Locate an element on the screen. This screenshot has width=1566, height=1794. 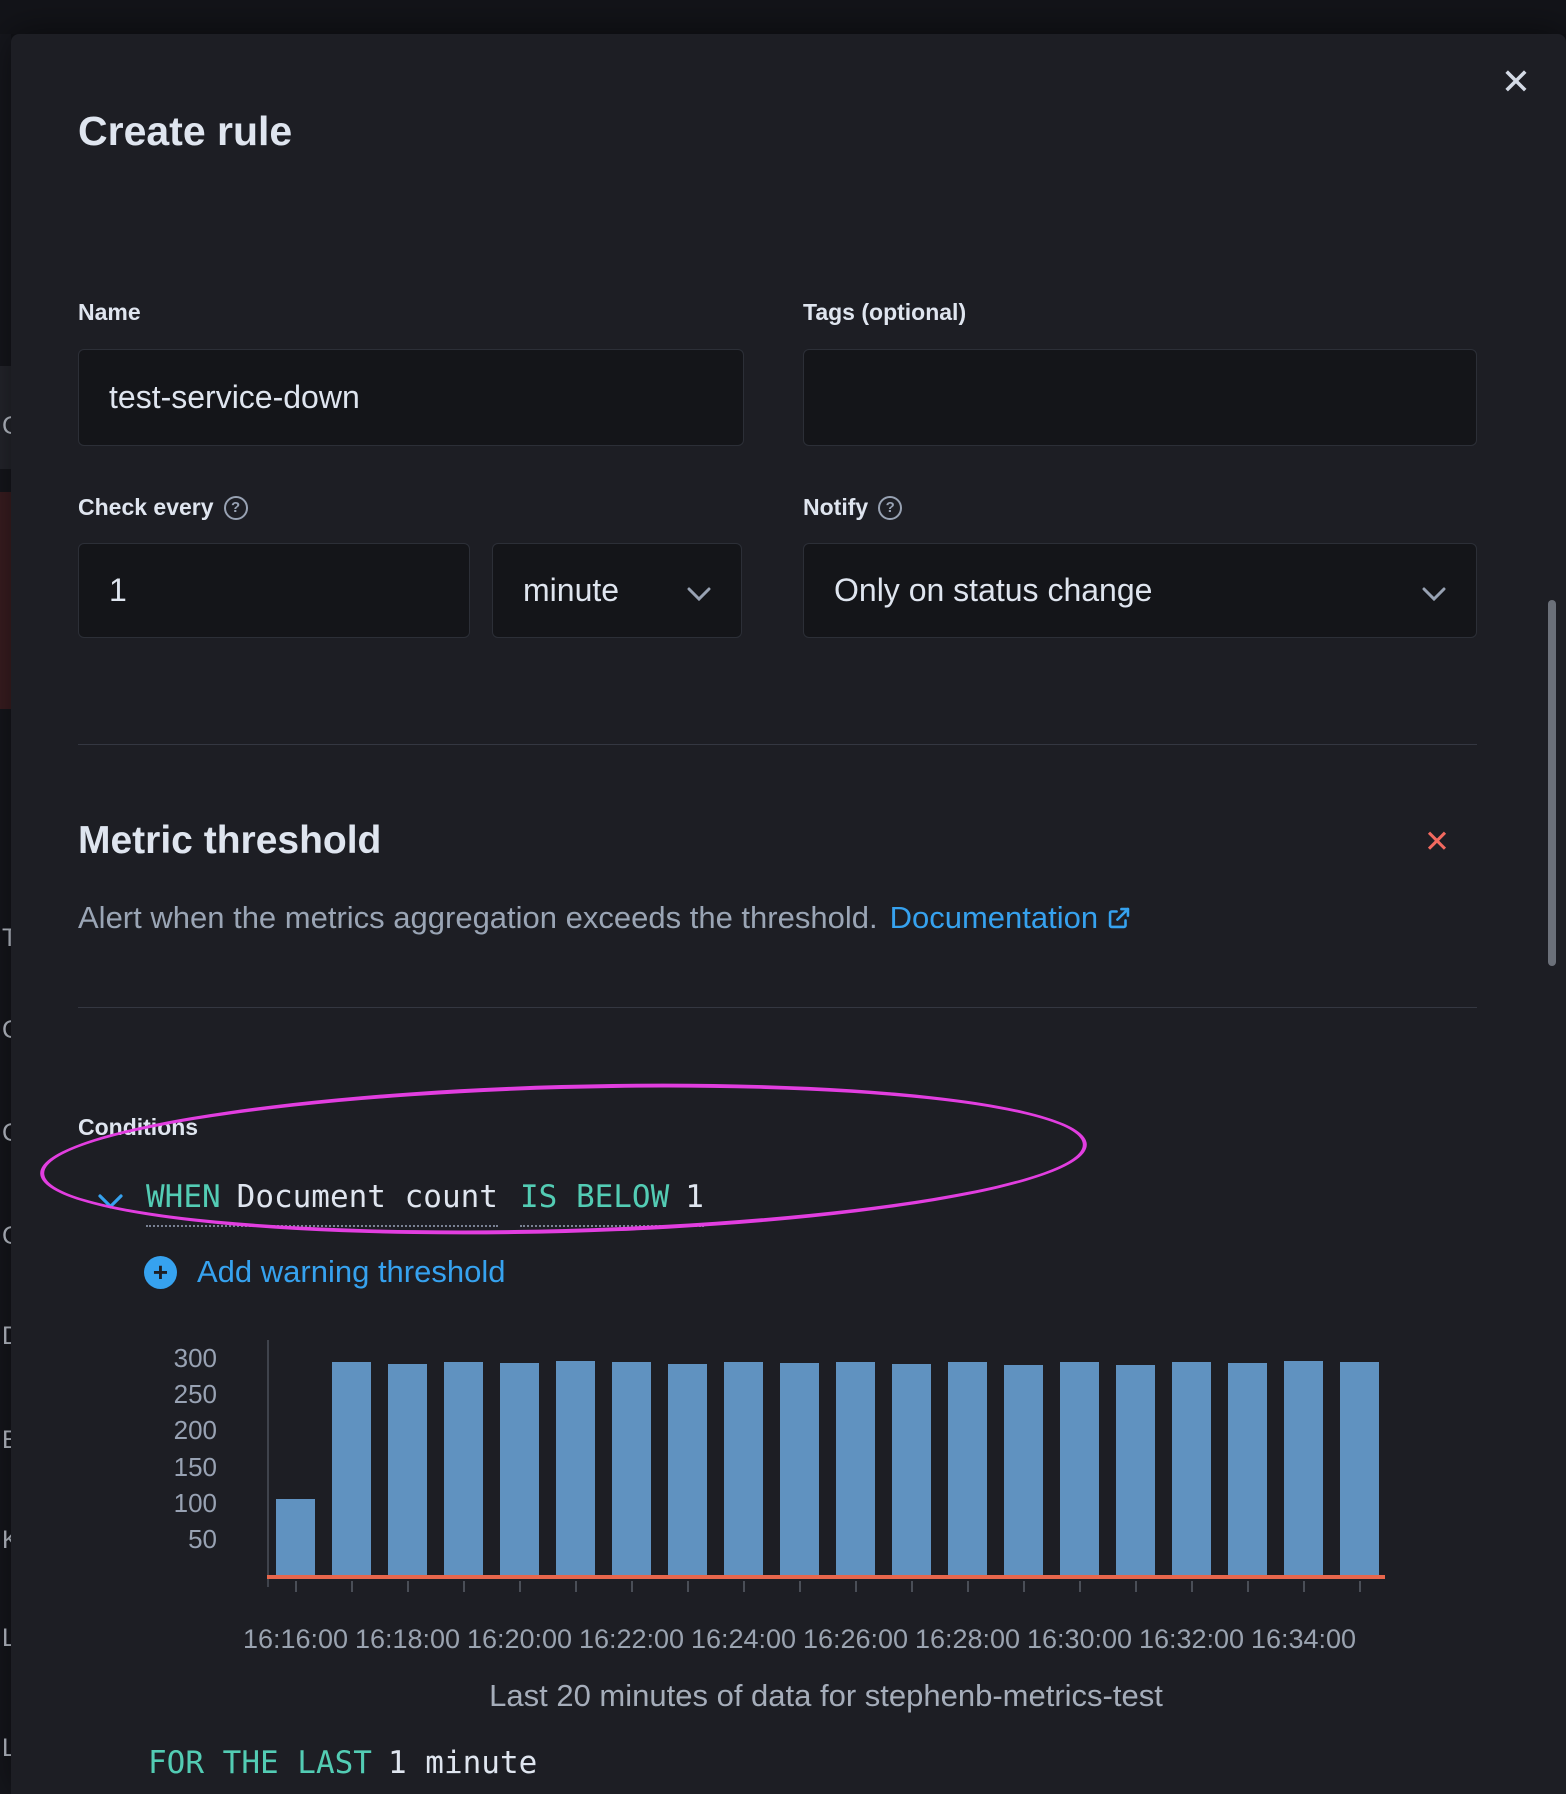
chart-y-axis is located at coordinates (268, 1463).